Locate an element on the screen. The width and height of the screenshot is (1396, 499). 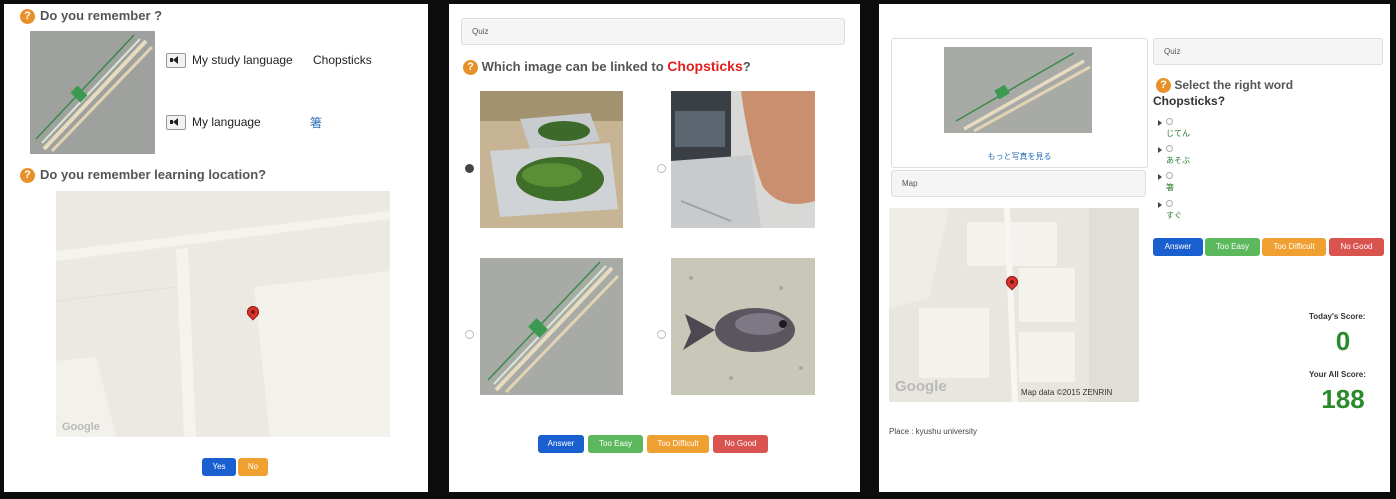
choice-3: 箸 is located at coordinates (1166, 182).